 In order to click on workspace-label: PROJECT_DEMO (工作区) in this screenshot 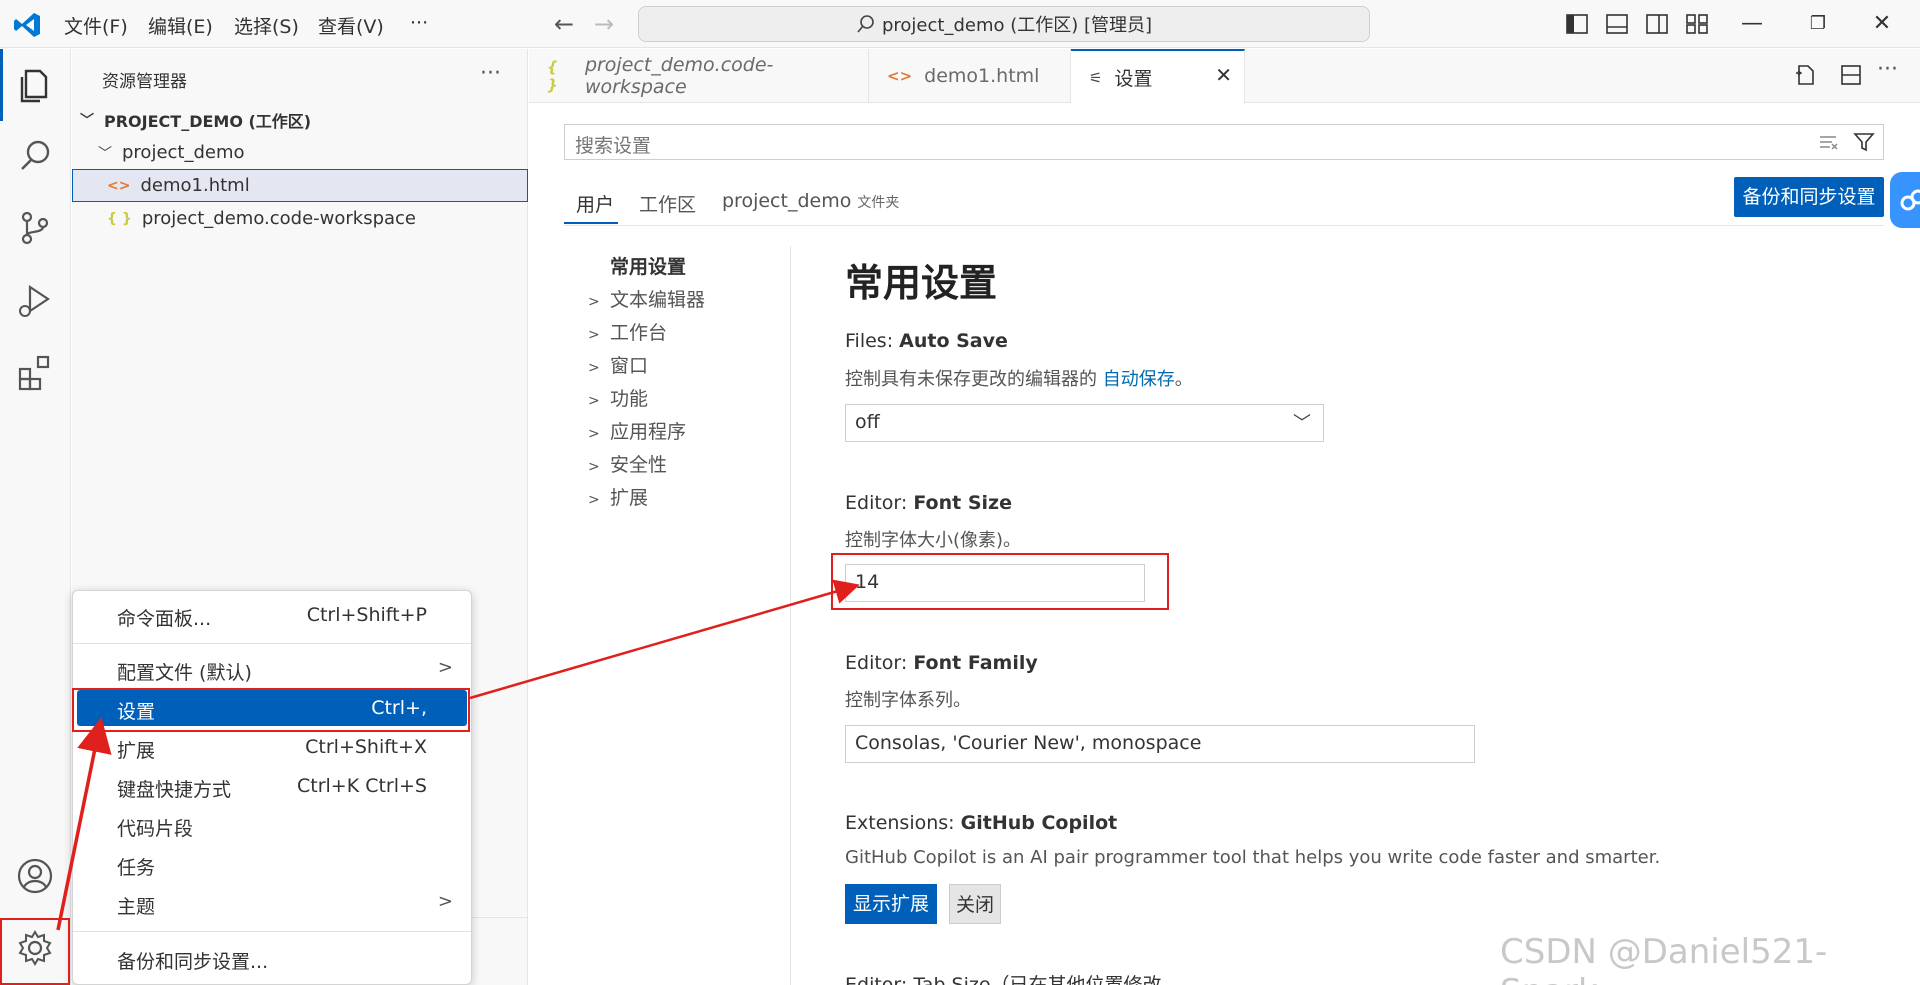, I will do `click(208, 121)`.